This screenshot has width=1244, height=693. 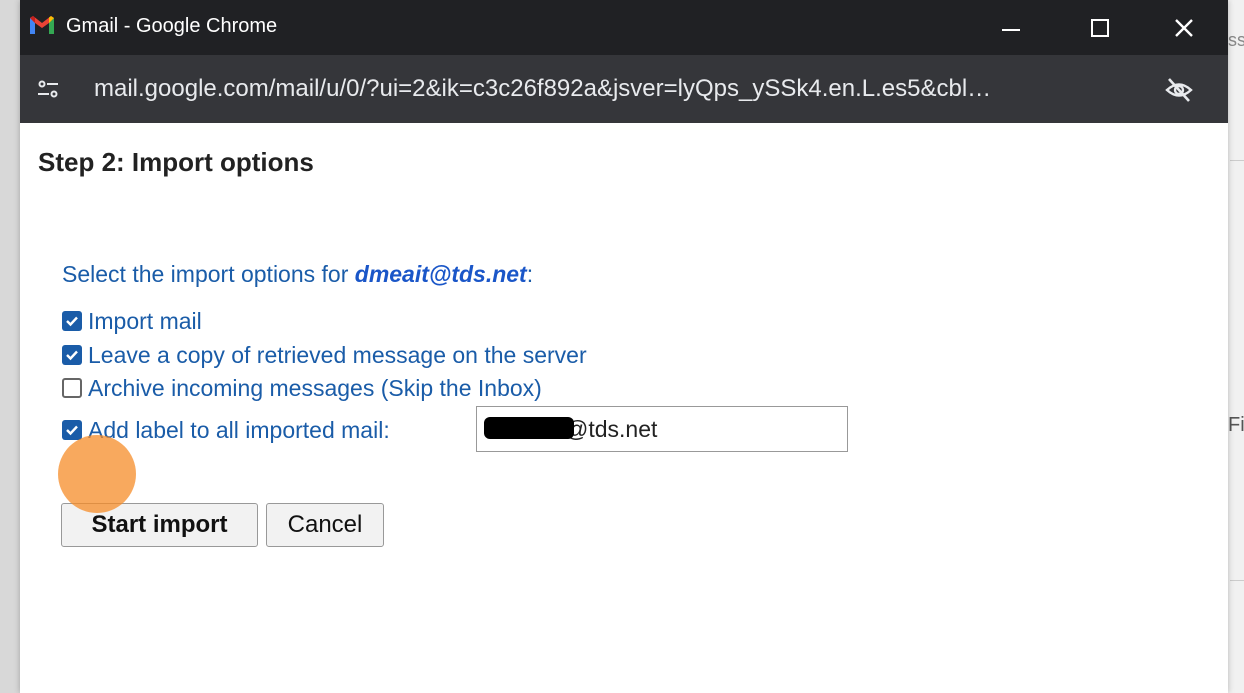 What do you see at coordinates (72, 388) in the screenshot?
I see `archive-incoming-checkbox` at bounding box center [72, 388].